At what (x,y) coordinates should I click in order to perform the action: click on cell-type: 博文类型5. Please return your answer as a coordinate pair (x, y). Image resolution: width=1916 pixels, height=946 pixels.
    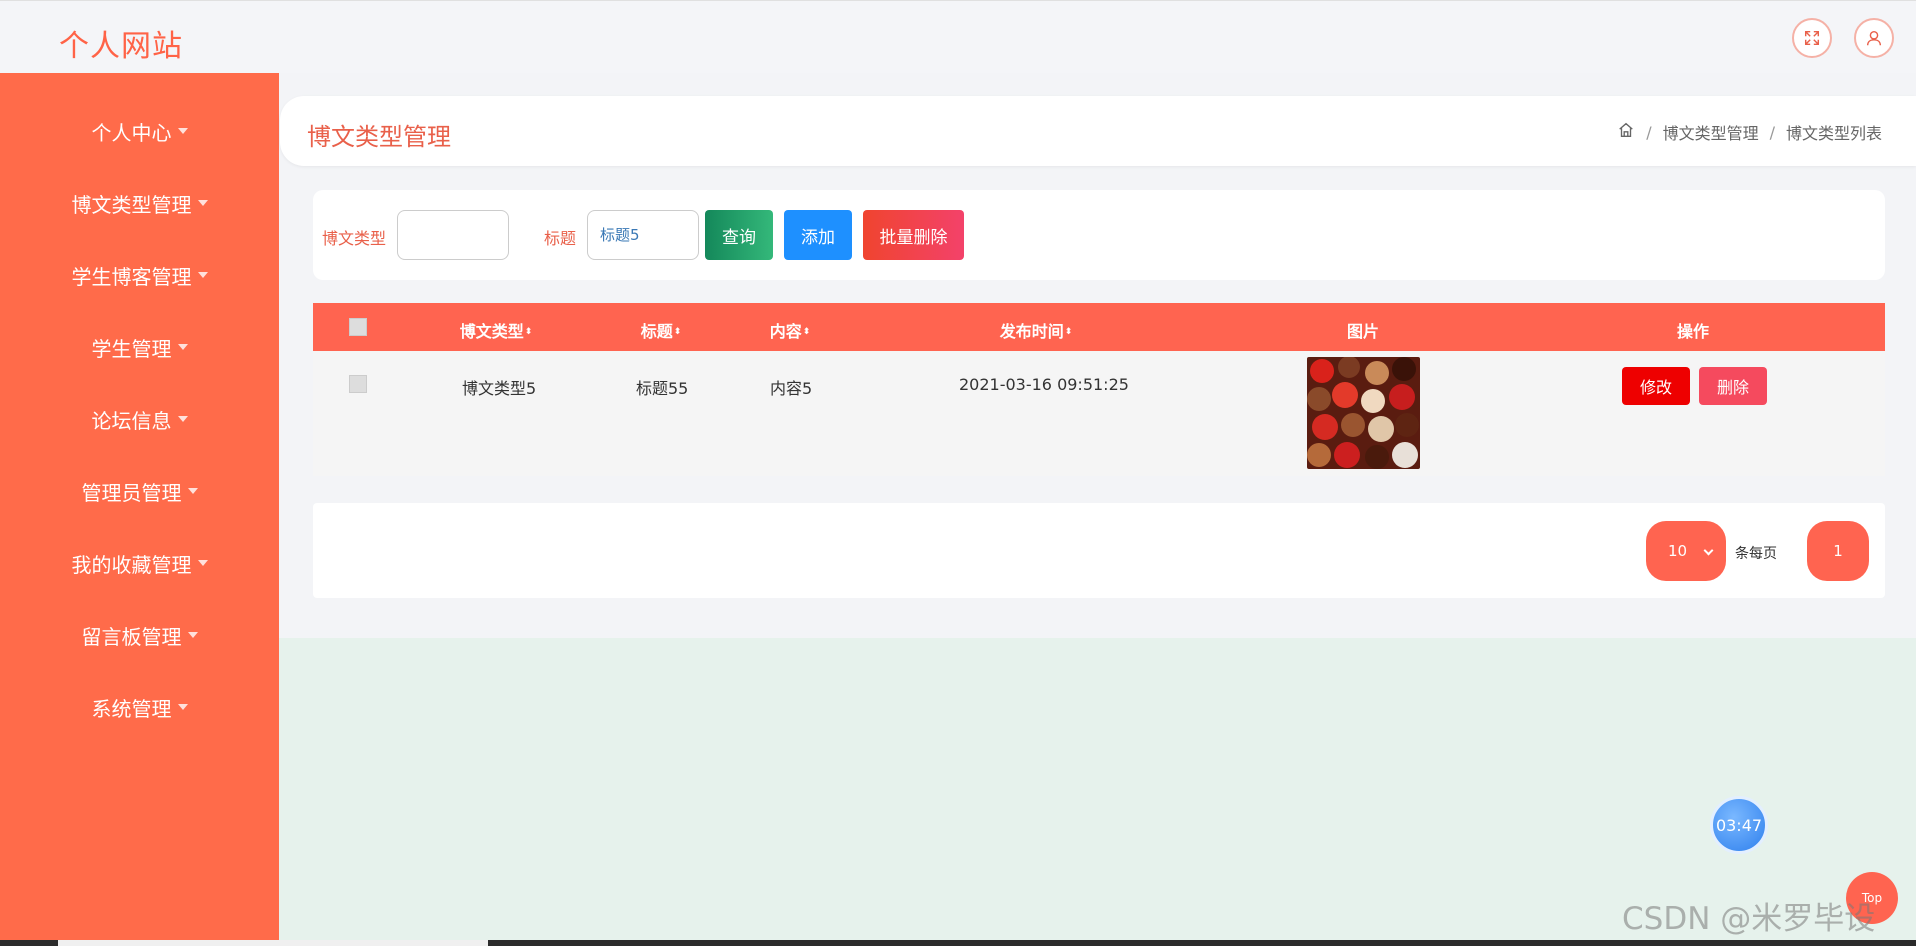
    Looking at the image, I should click on (499, 388).